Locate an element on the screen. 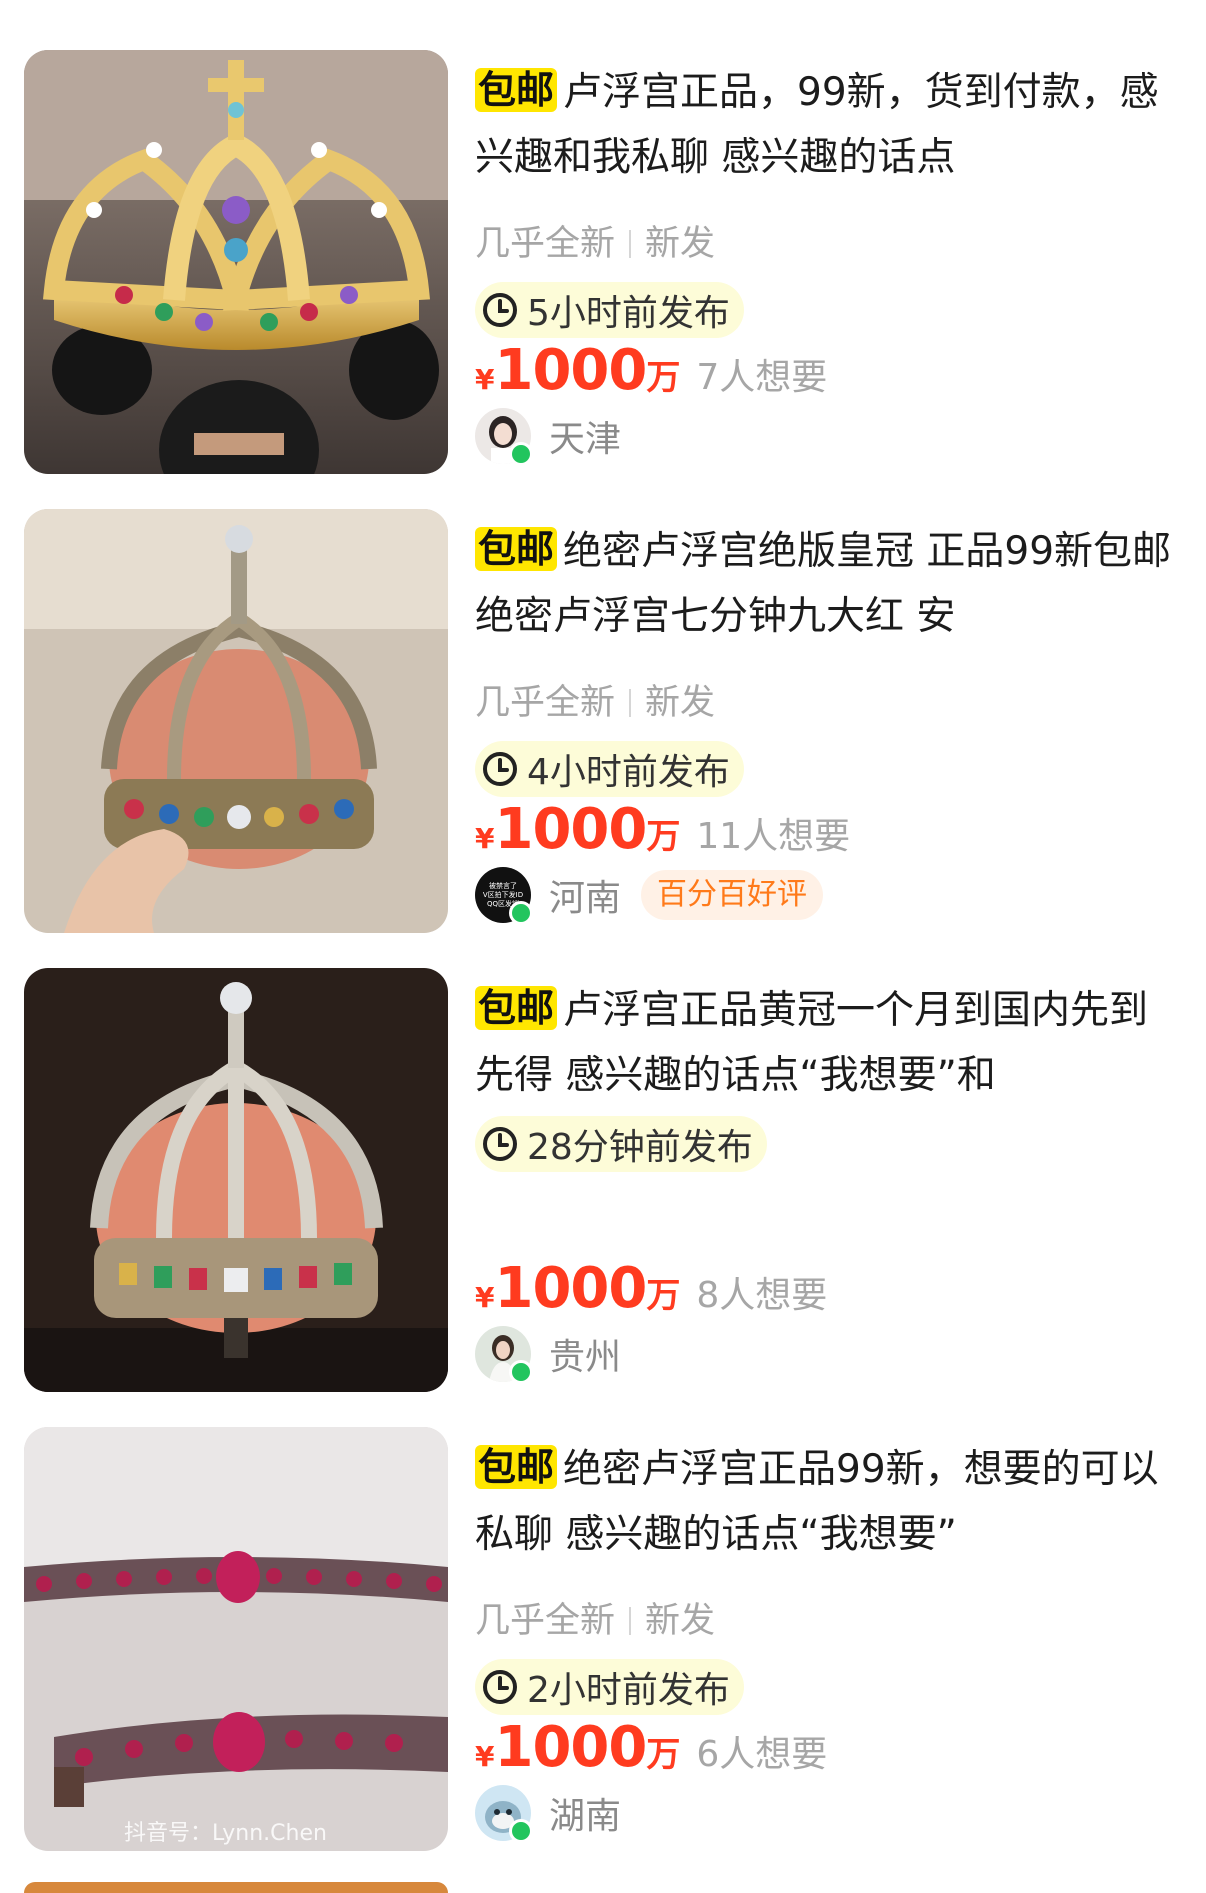  next-listing-image-edge is located at coordinates (236, 1887).